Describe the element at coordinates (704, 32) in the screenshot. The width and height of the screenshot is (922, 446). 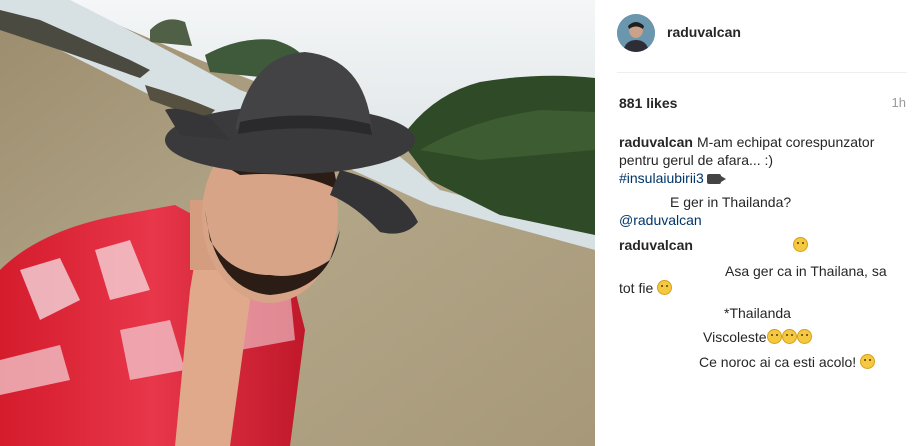
I see `post-author-username: raduvalcan` at that location.